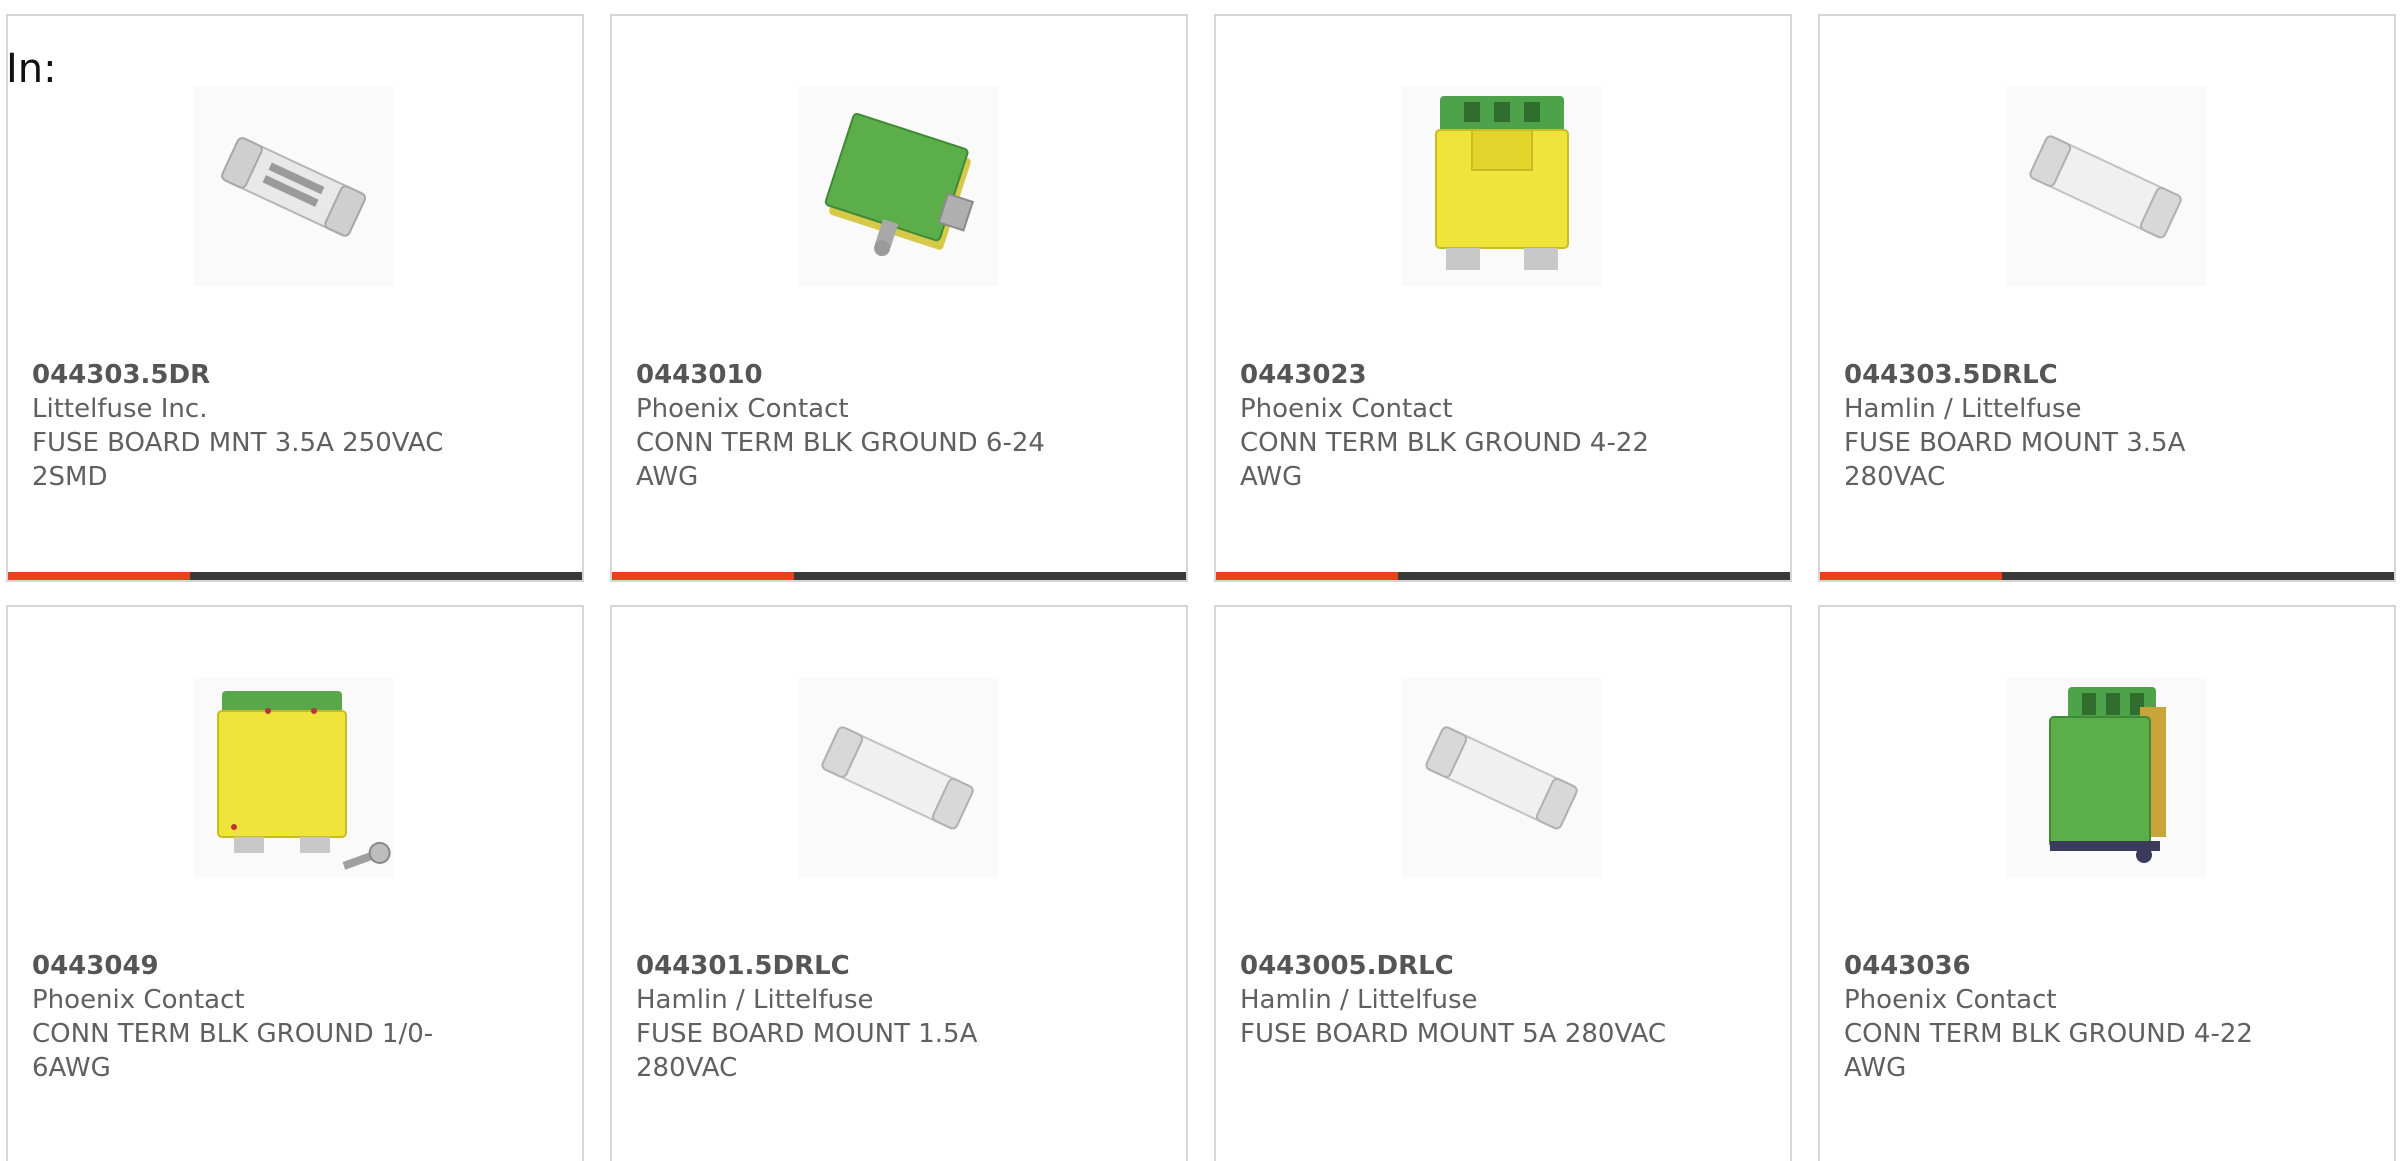  I want to click on description: FUSE BOARD MOUNT 5A 280VAC, so click(1453, 1034).